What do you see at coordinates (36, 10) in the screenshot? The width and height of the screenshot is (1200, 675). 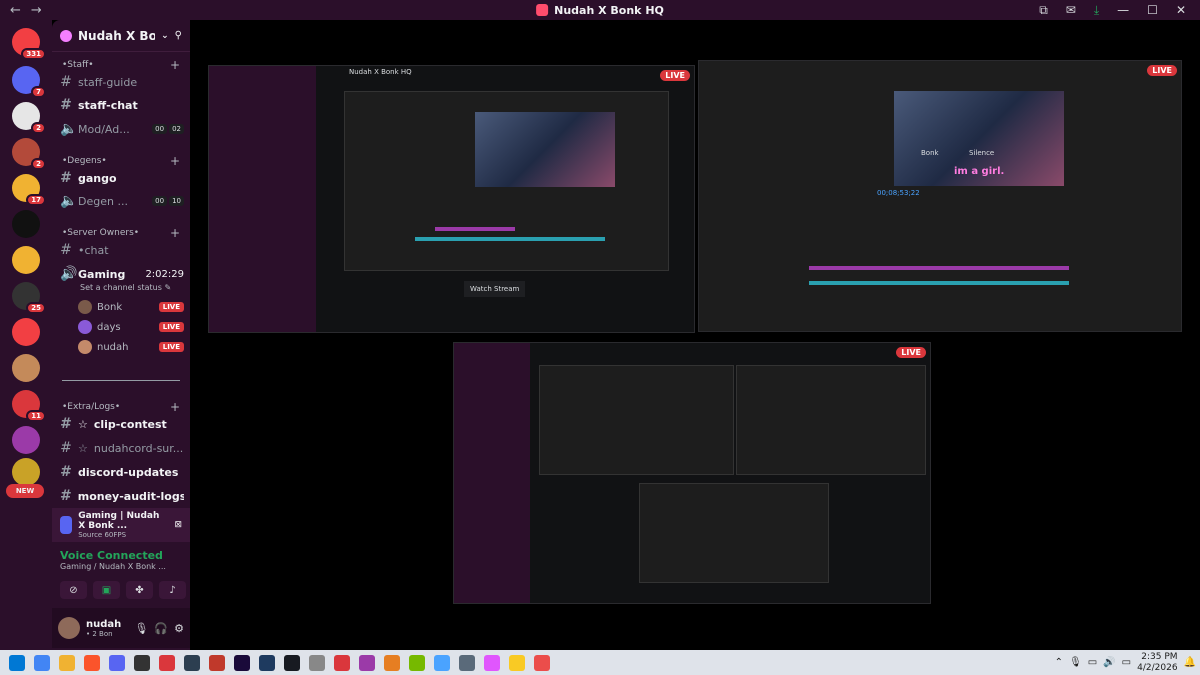 I see `forward-button: →` at bounding box center [36, 10].